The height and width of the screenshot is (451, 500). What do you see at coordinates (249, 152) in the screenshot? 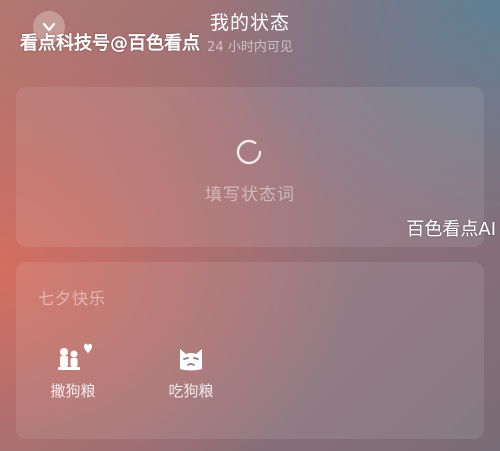
I see `loading-spinner-icon` at bounding box center [249, 152].